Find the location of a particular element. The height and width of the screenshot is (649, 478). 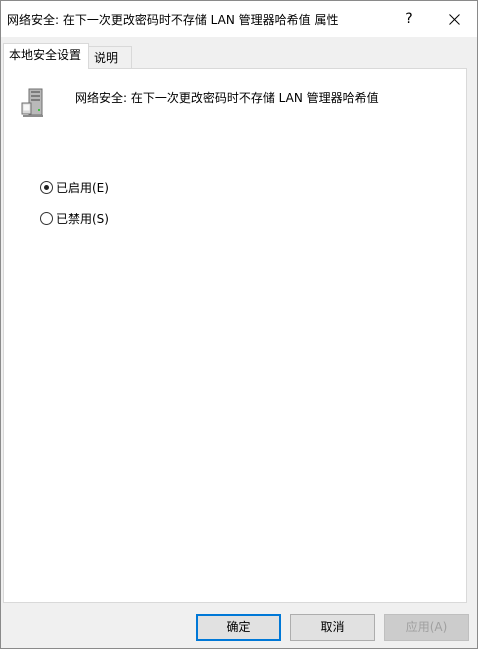

disabled-radio: 已禁用(S) is located at coordinates (74, 218).